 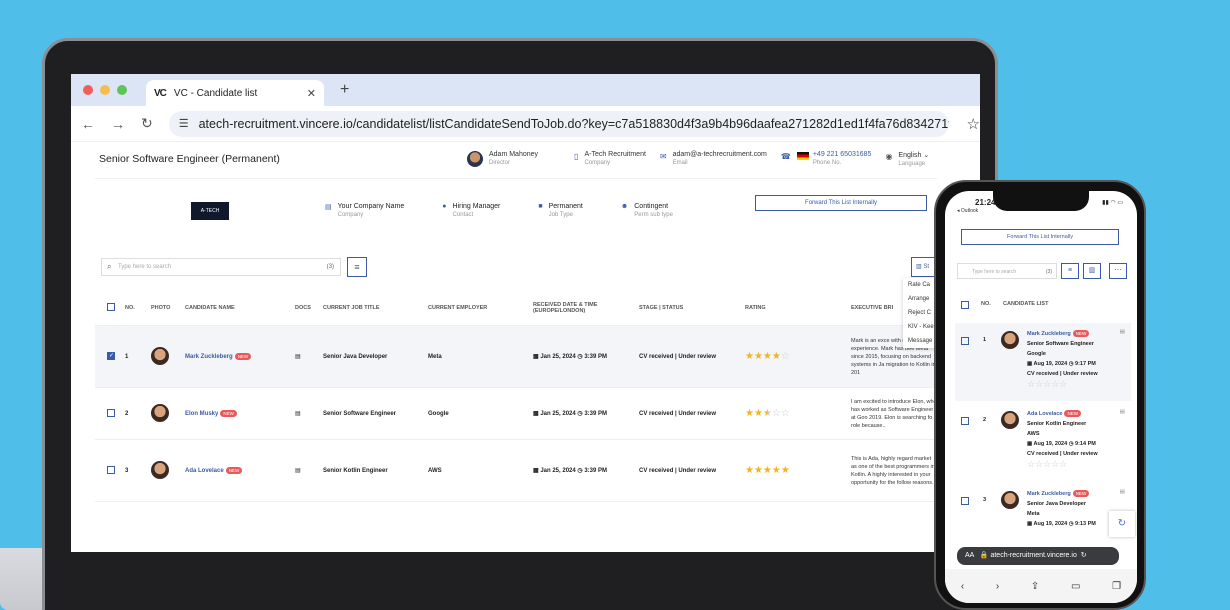 I want to click on document-icon: ▤, so click(x=328, y=207).